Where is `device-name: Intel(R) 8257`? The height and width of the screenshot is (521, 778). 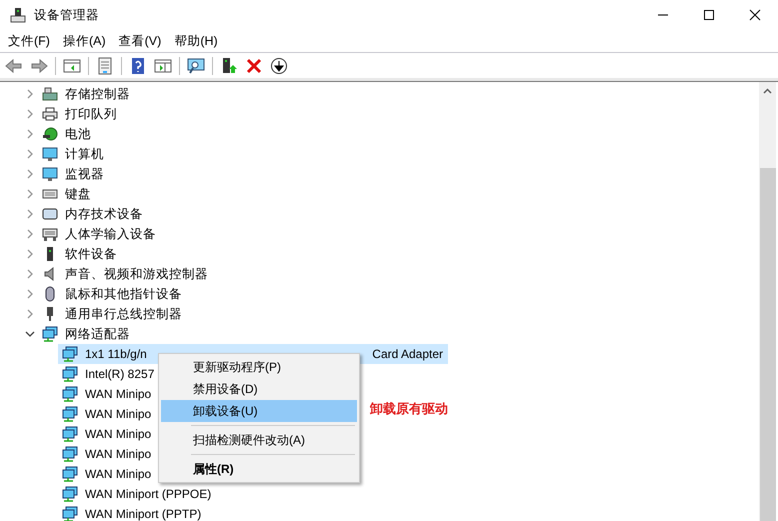 device-name: Intel(R) 8257 is located at coordinates (120, 374).